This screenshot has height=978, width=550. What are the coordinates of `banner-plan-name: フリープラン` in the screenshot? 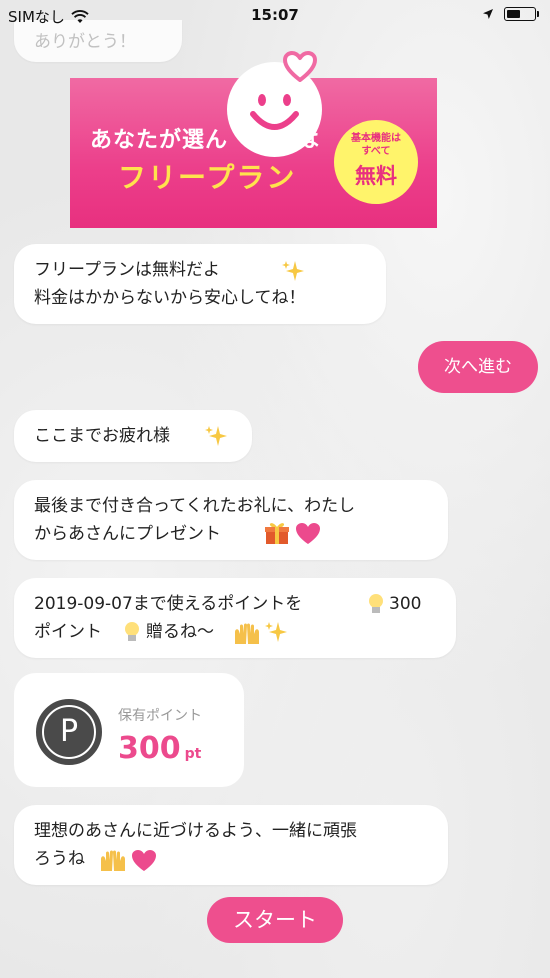 It's located at (207, 177).